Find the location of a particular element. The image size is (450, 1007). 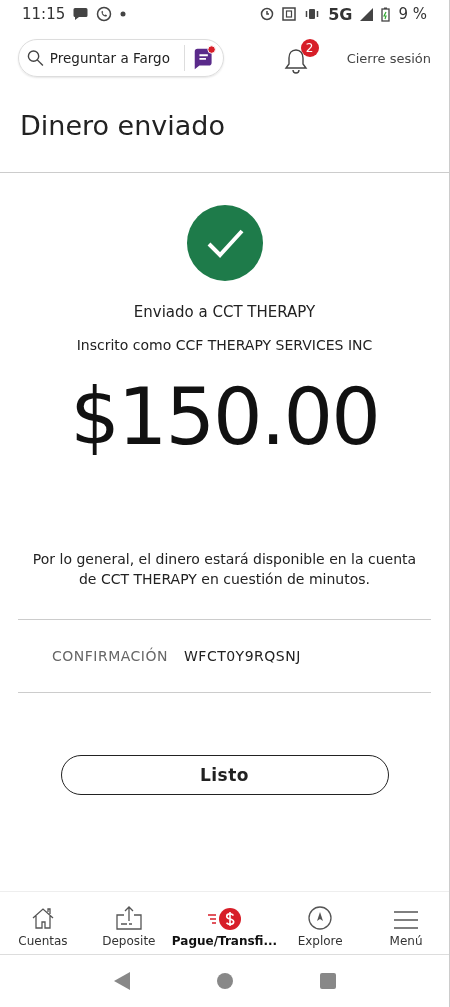

done-button: Listo is located at coordinates (224, 774).